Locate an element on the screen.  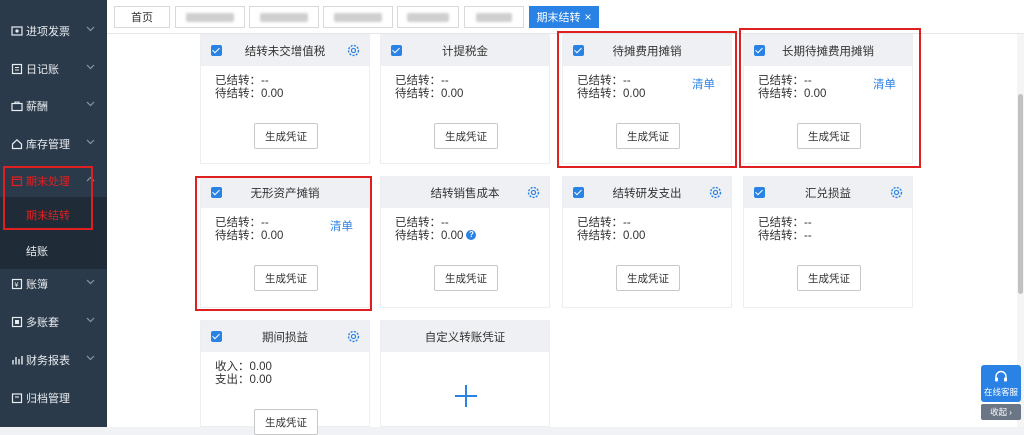
sidebar-item-period-end: 期末处理 is located at coordinates (53, 180).